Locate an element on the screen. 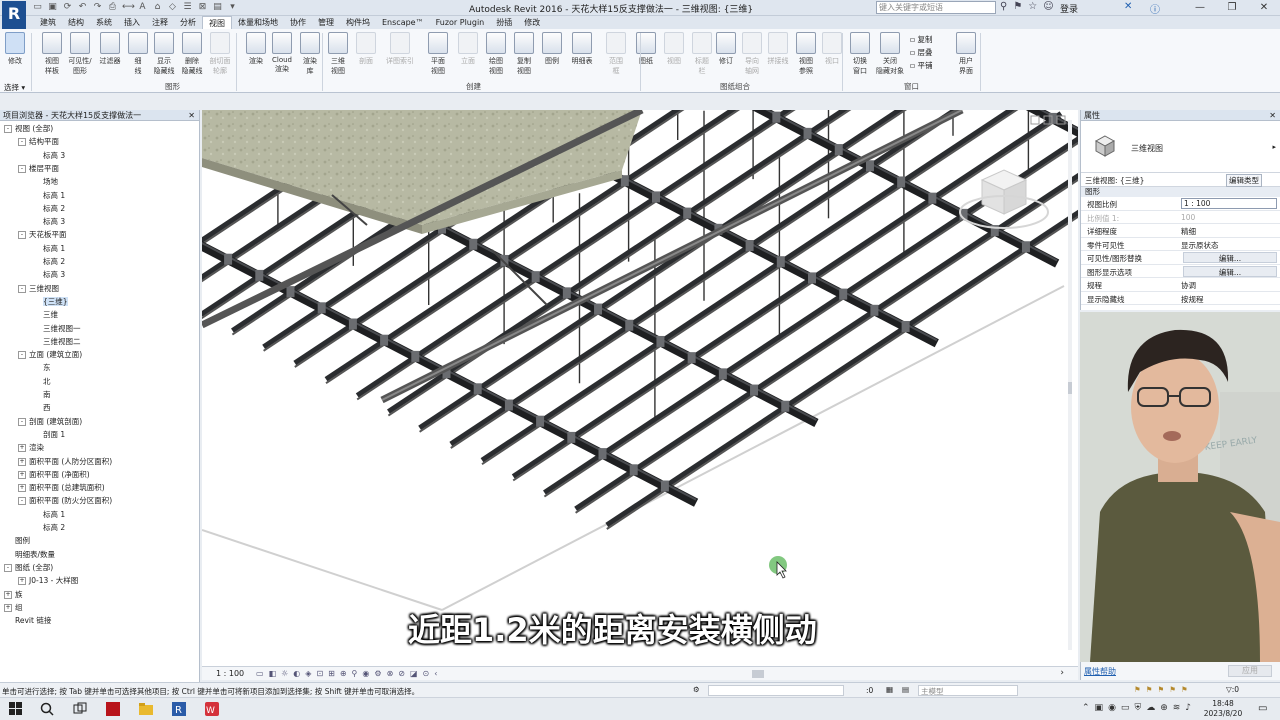 This screenshot has width=1280, height=720. sun-path-icon: ☼ is located at coordinates (284, 673).